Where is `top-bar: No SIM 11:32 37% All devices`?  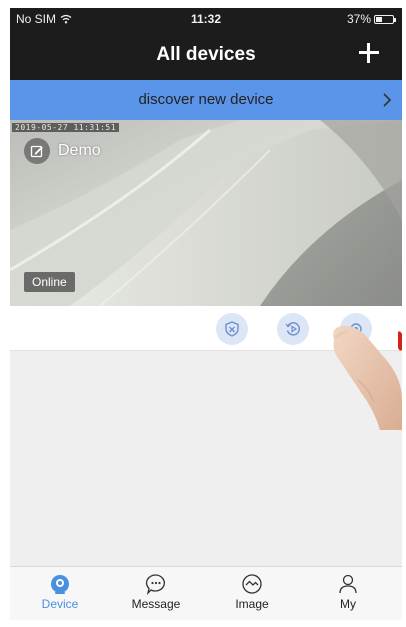 top-bar: No SIM 11:32 37% All devices is located at coordinates (206, 44).